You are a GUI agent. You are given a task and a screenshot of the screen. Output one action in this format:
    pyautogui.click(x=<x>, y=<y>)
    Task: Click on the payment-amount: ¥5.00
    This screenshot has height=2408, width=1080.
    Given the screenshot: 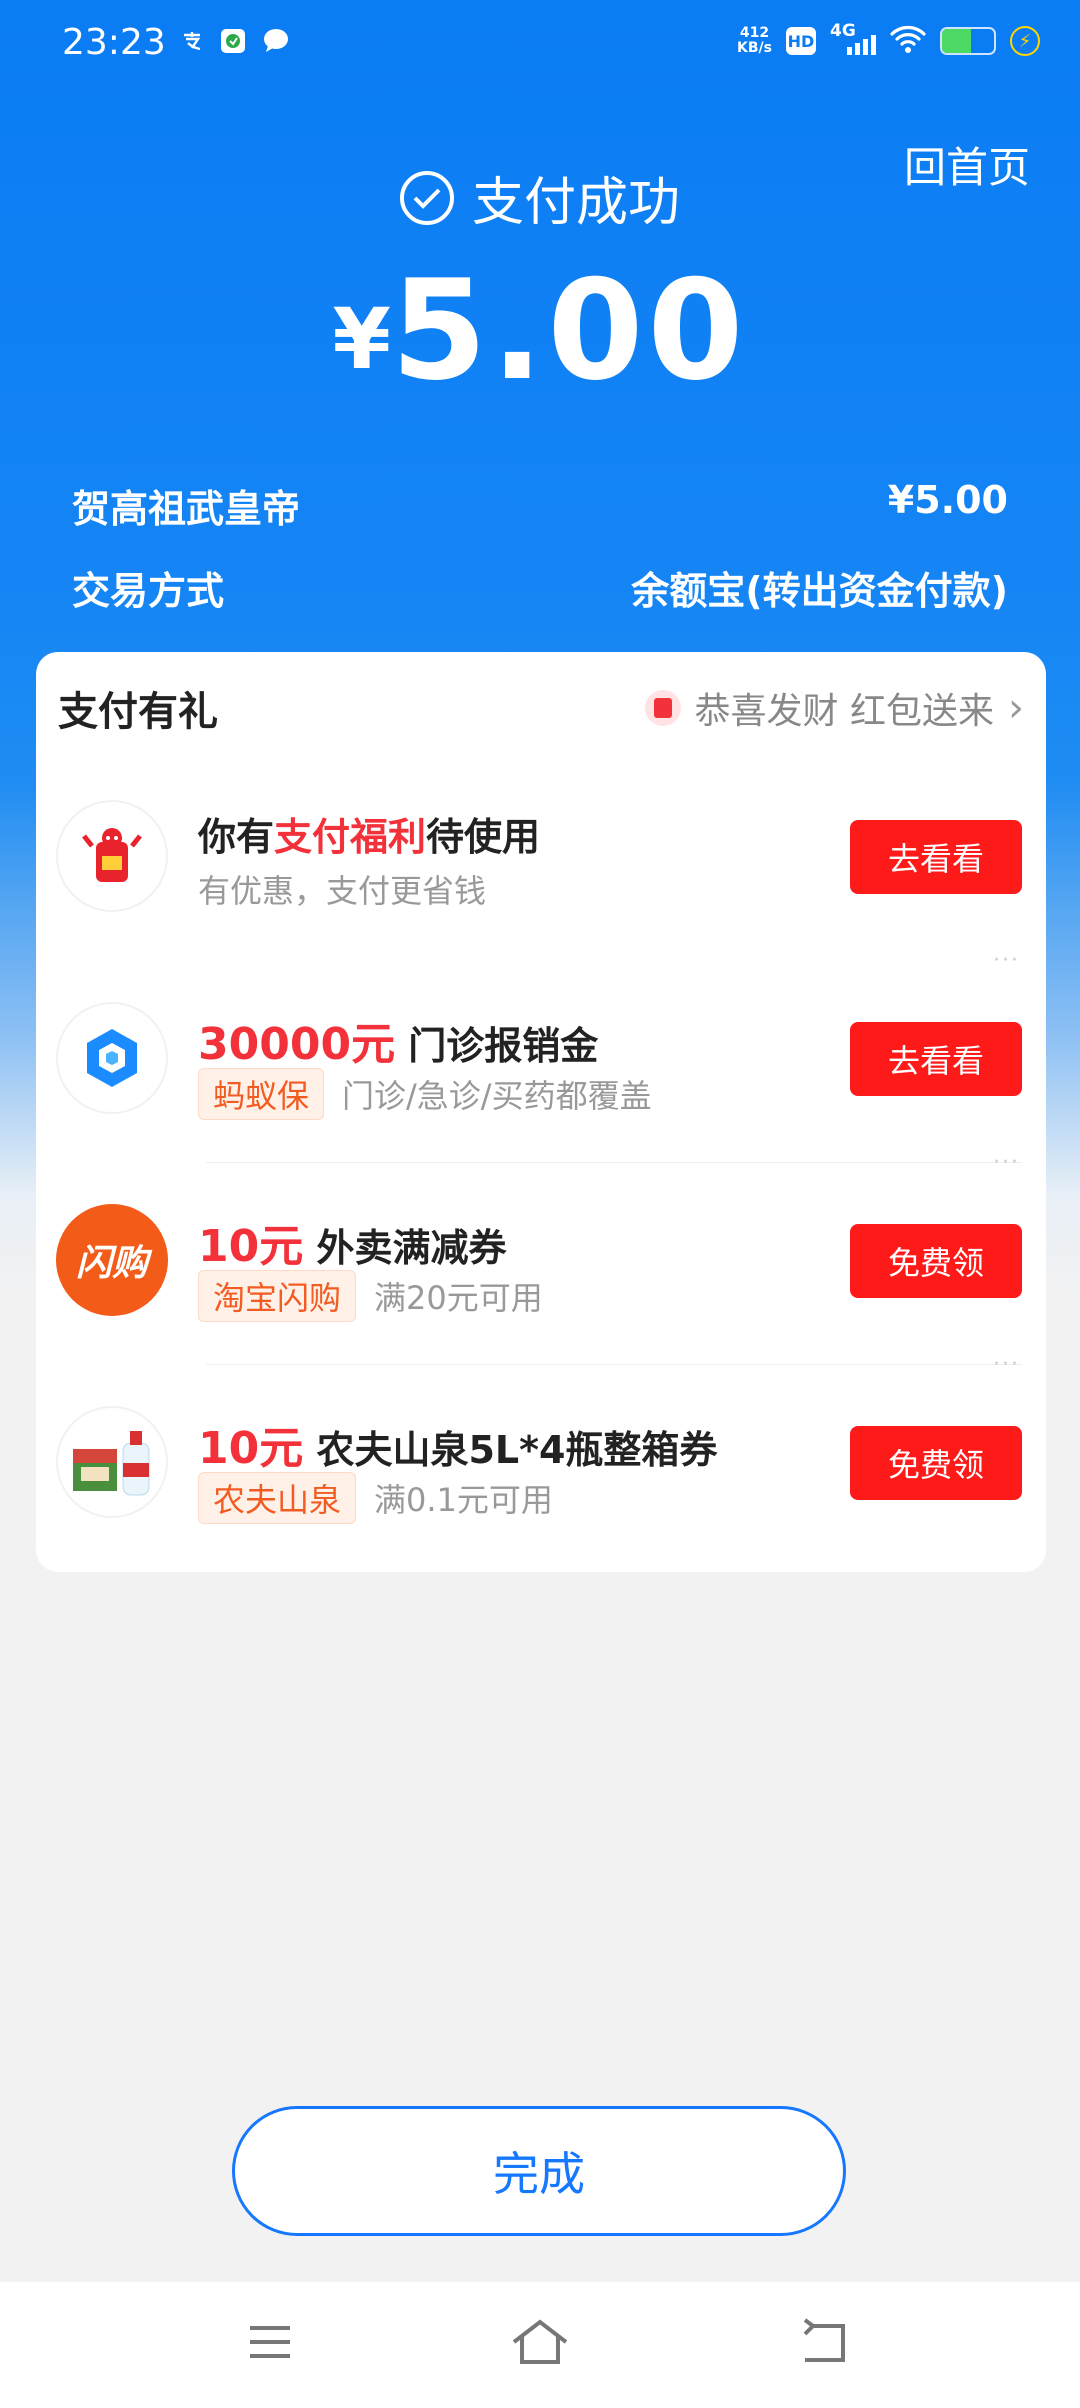 What is the action you would take?
    pyautogui.click(x=540, y=330)
    